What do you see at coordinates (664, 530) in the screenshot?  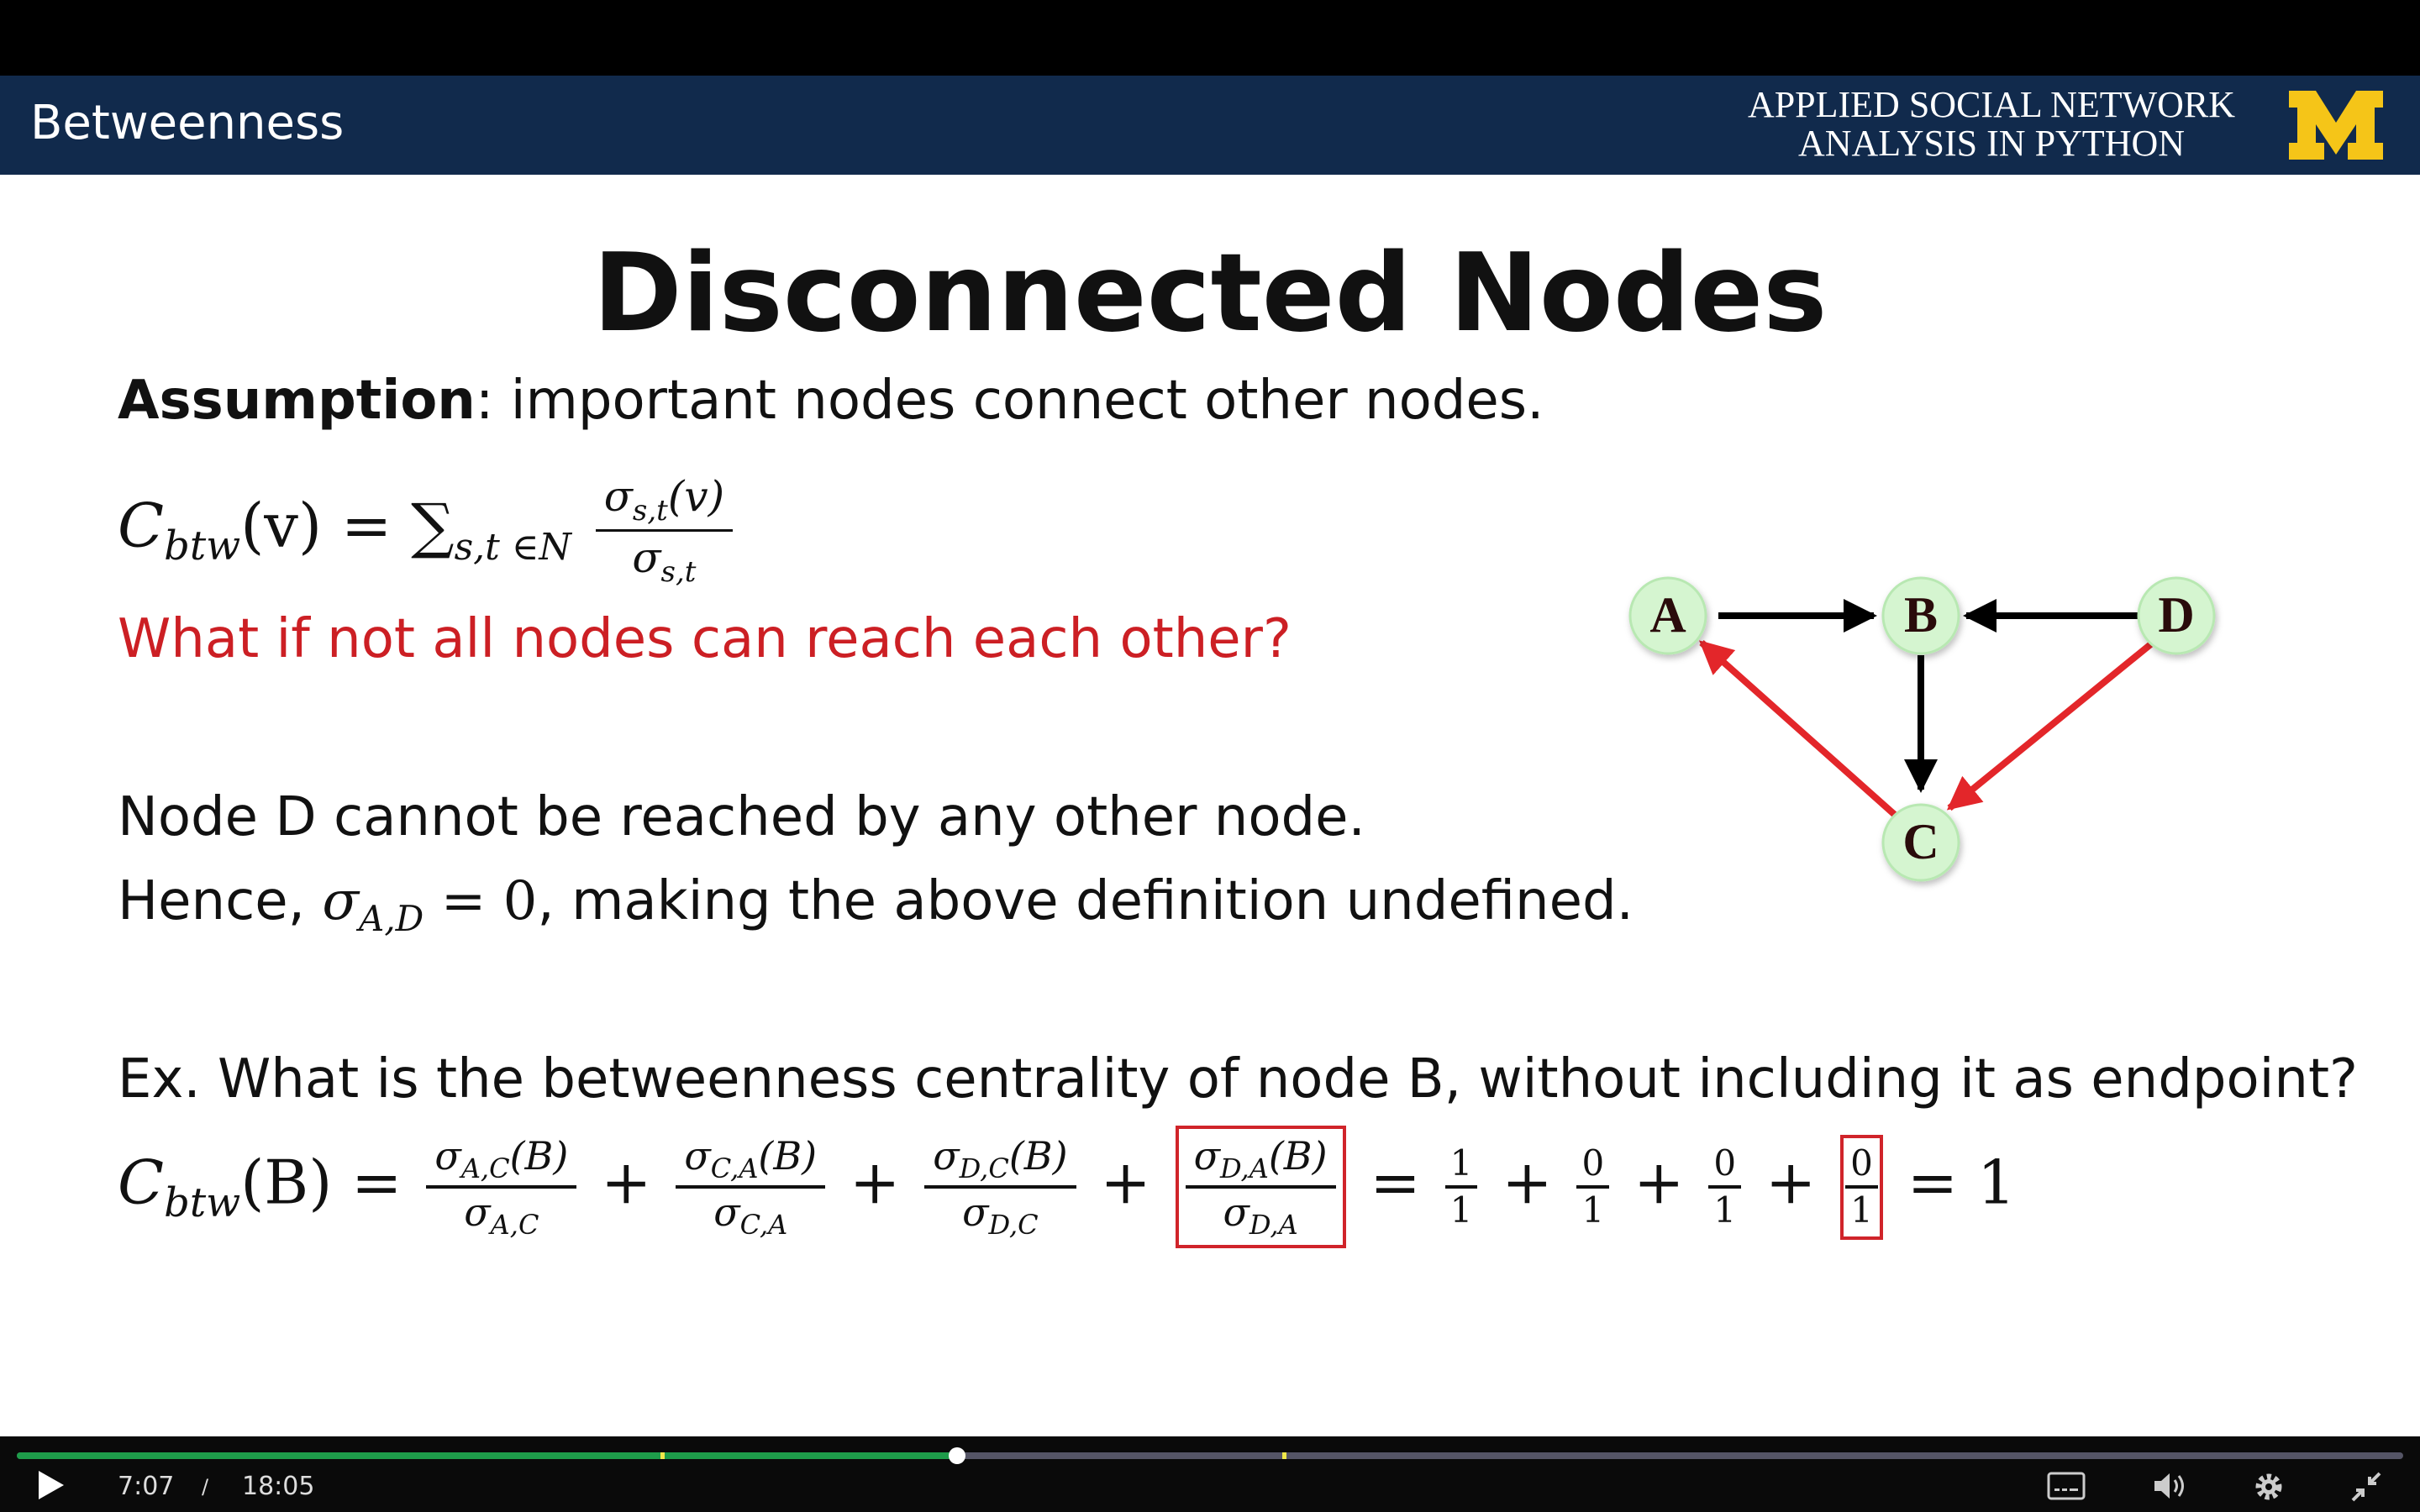 I see `formula-fraction: σs,t(v) σs,t` at bounding box center [664, 530].